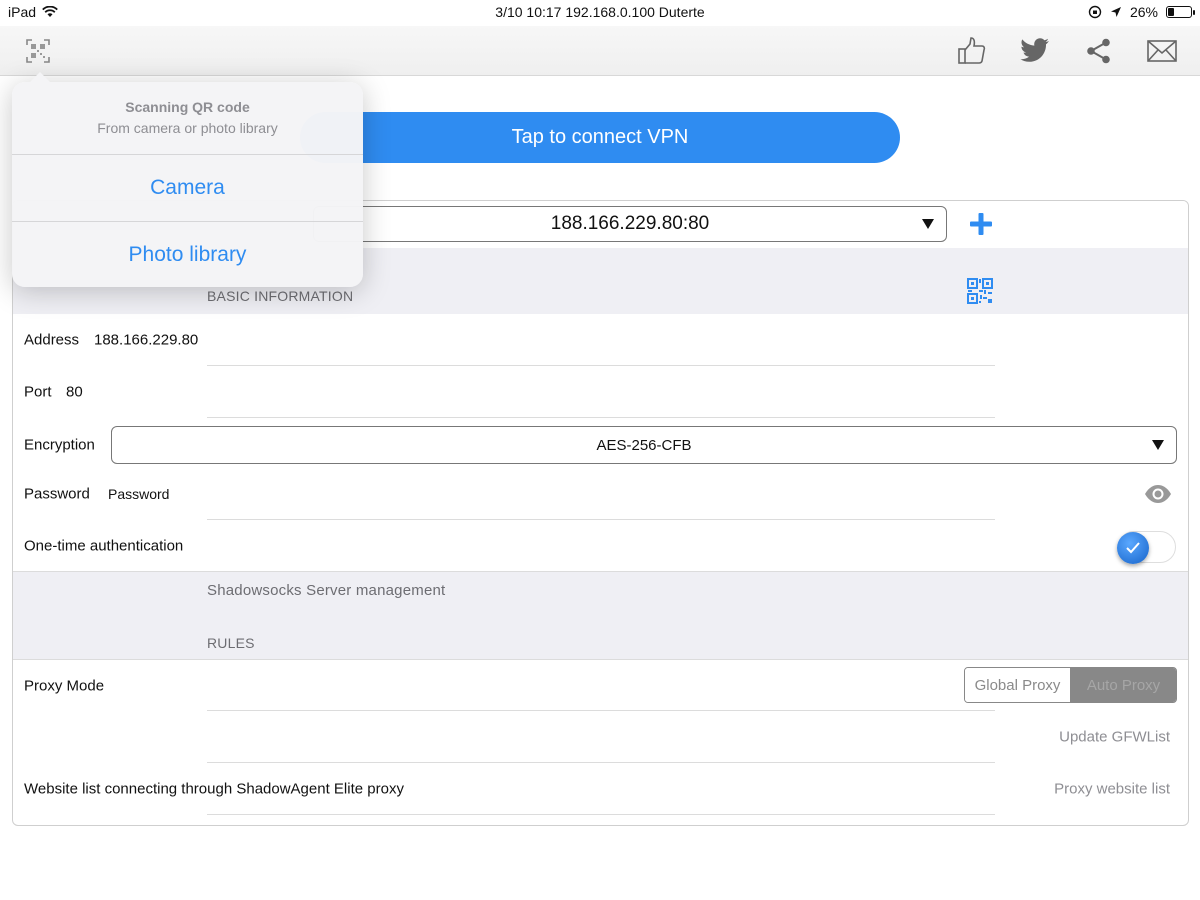 Image resolution: width=1200 pixels, height=900 pixels. I want to click on orientation-lock-icon, so click(1095, 12).